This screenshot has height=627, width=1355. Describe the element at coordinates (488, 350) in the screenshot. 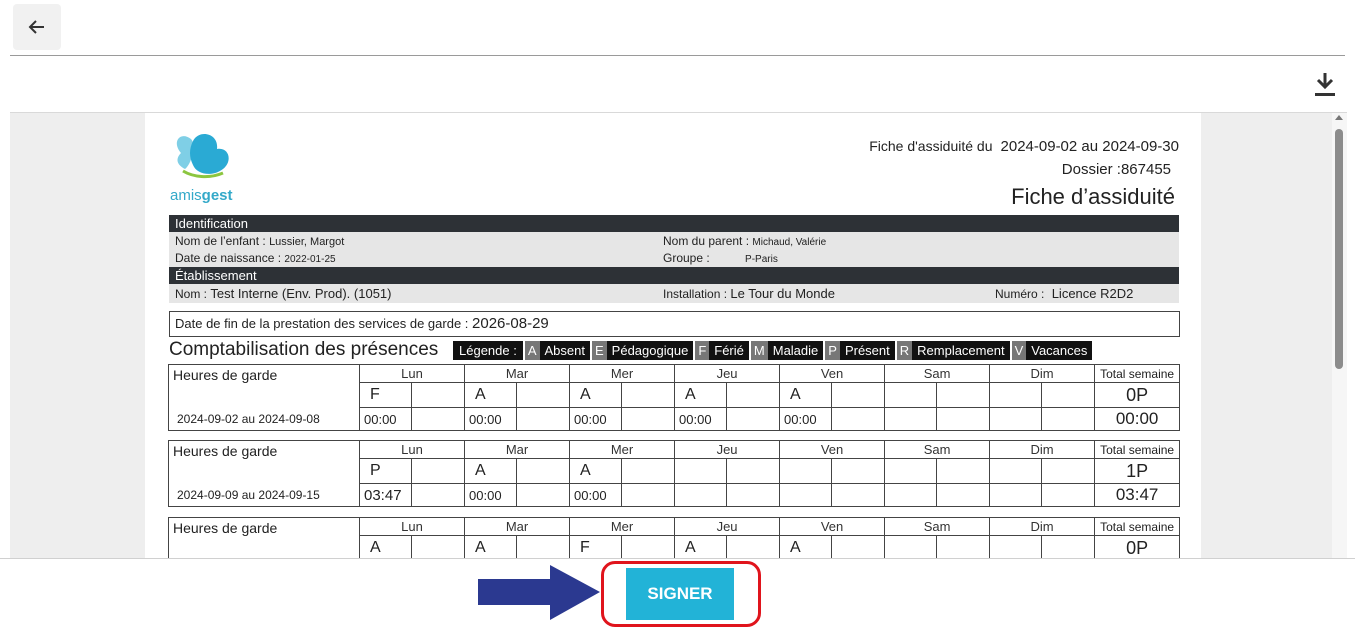

I see `legend-title: Légende :` at that location.